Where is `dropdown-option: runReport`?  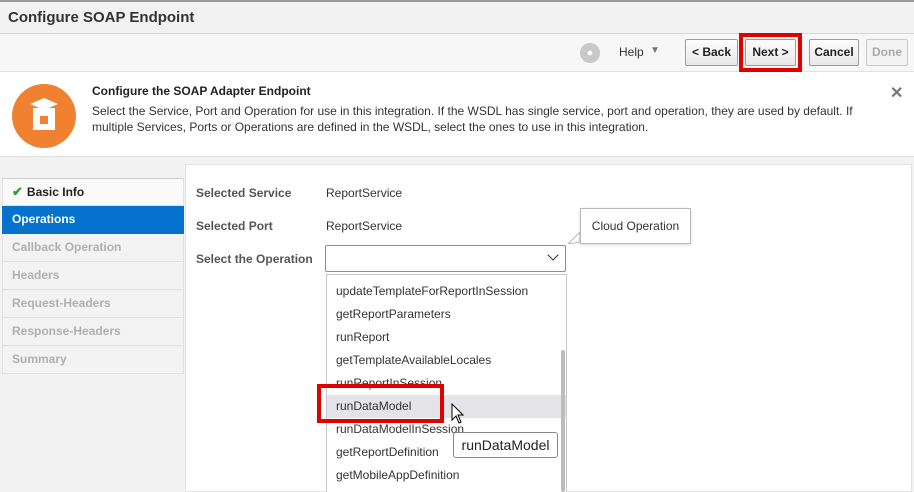
dropdown-option: runReport is located at coordinates (446, 337).